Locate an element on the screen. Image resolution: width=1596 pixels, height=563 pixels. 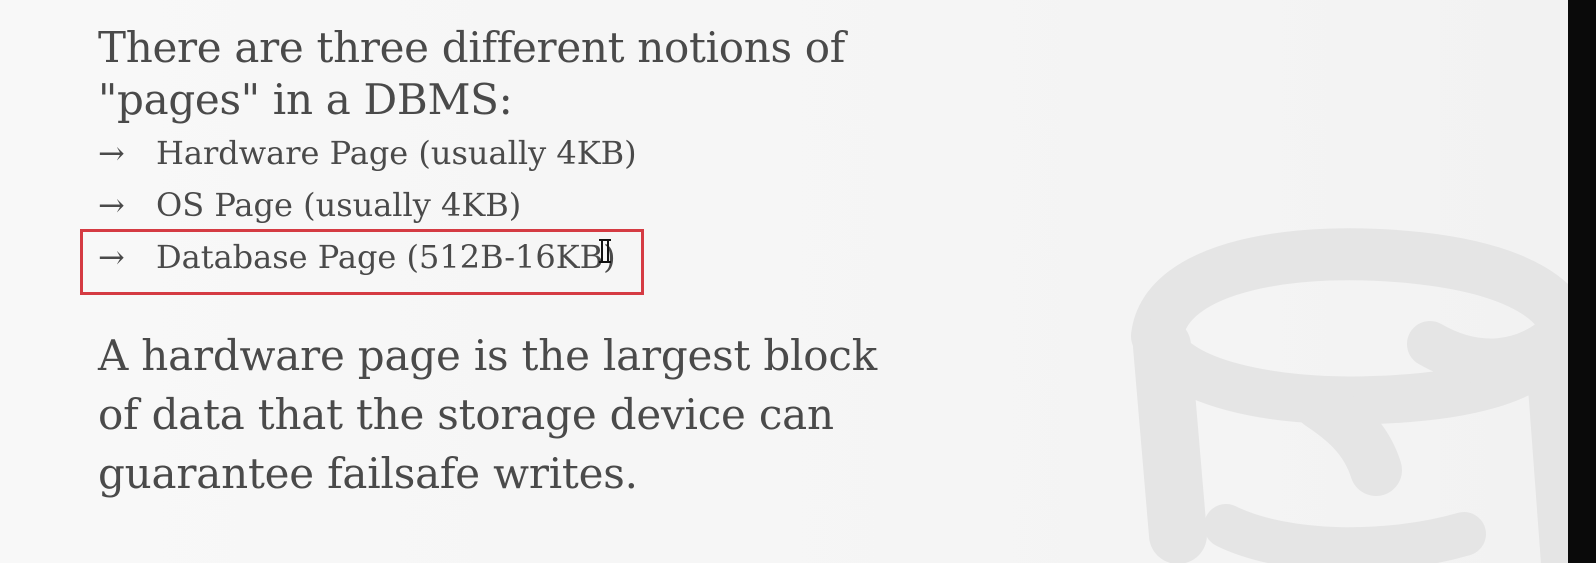
text-cursor-icon is located at coordinates (605, 251).